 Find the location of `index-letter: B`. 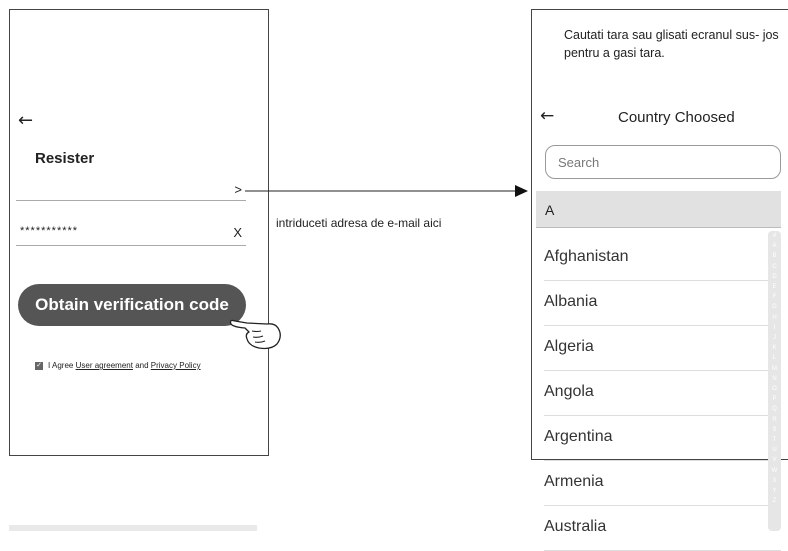

index-letter: B is located at coordinates (774, 256).